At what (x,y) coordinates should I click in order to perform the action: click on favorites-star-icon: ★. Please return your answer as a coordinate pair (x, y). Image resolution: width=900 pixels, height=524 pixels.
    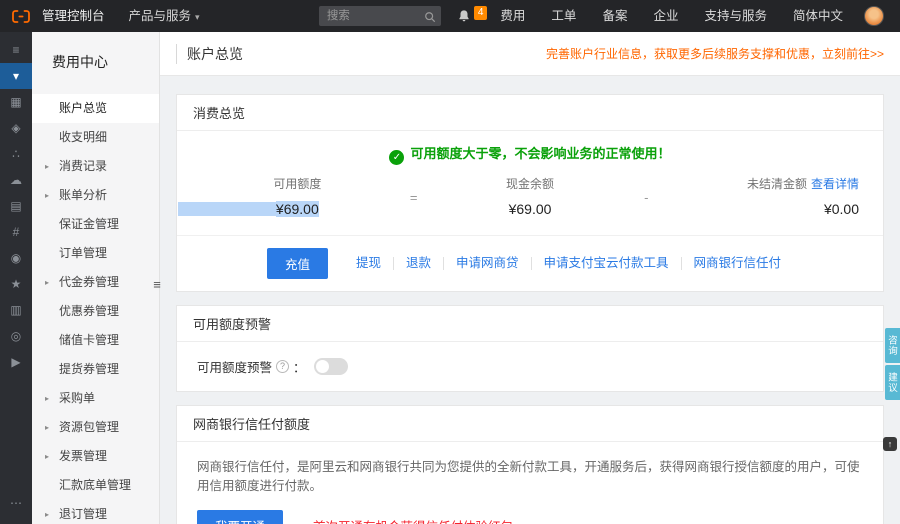
    Looking at the image, I should click on (16, 284).